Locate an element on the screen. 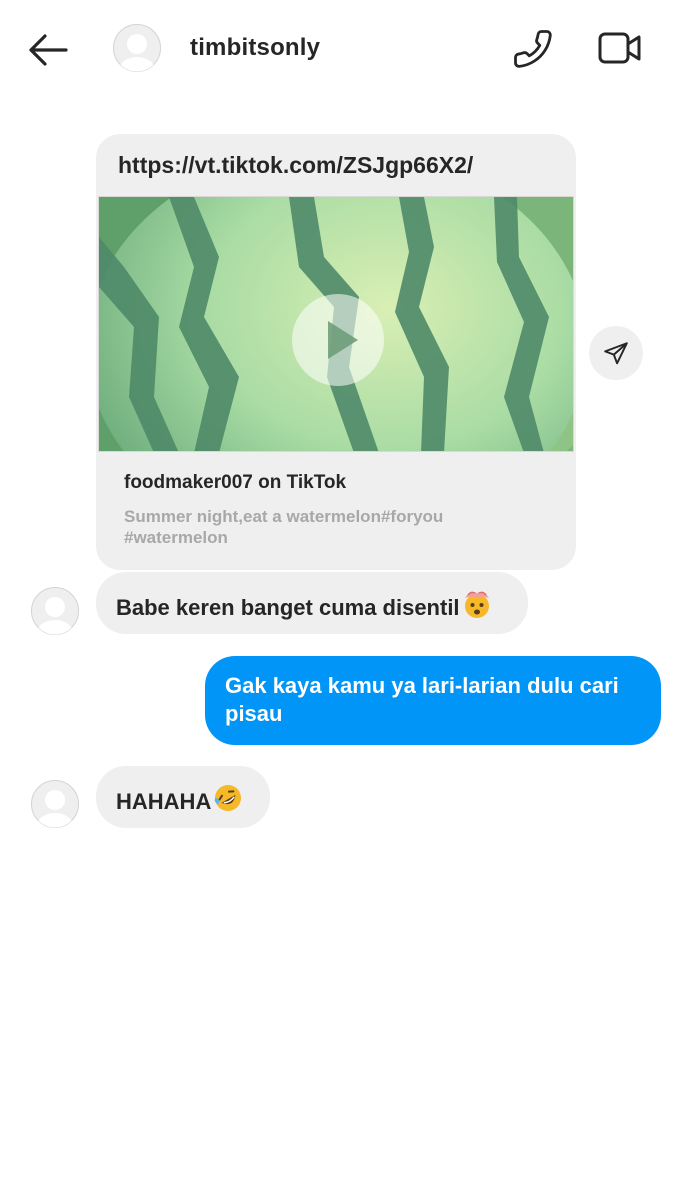  exploding-head-emoji is located at coordinates (477, 607).